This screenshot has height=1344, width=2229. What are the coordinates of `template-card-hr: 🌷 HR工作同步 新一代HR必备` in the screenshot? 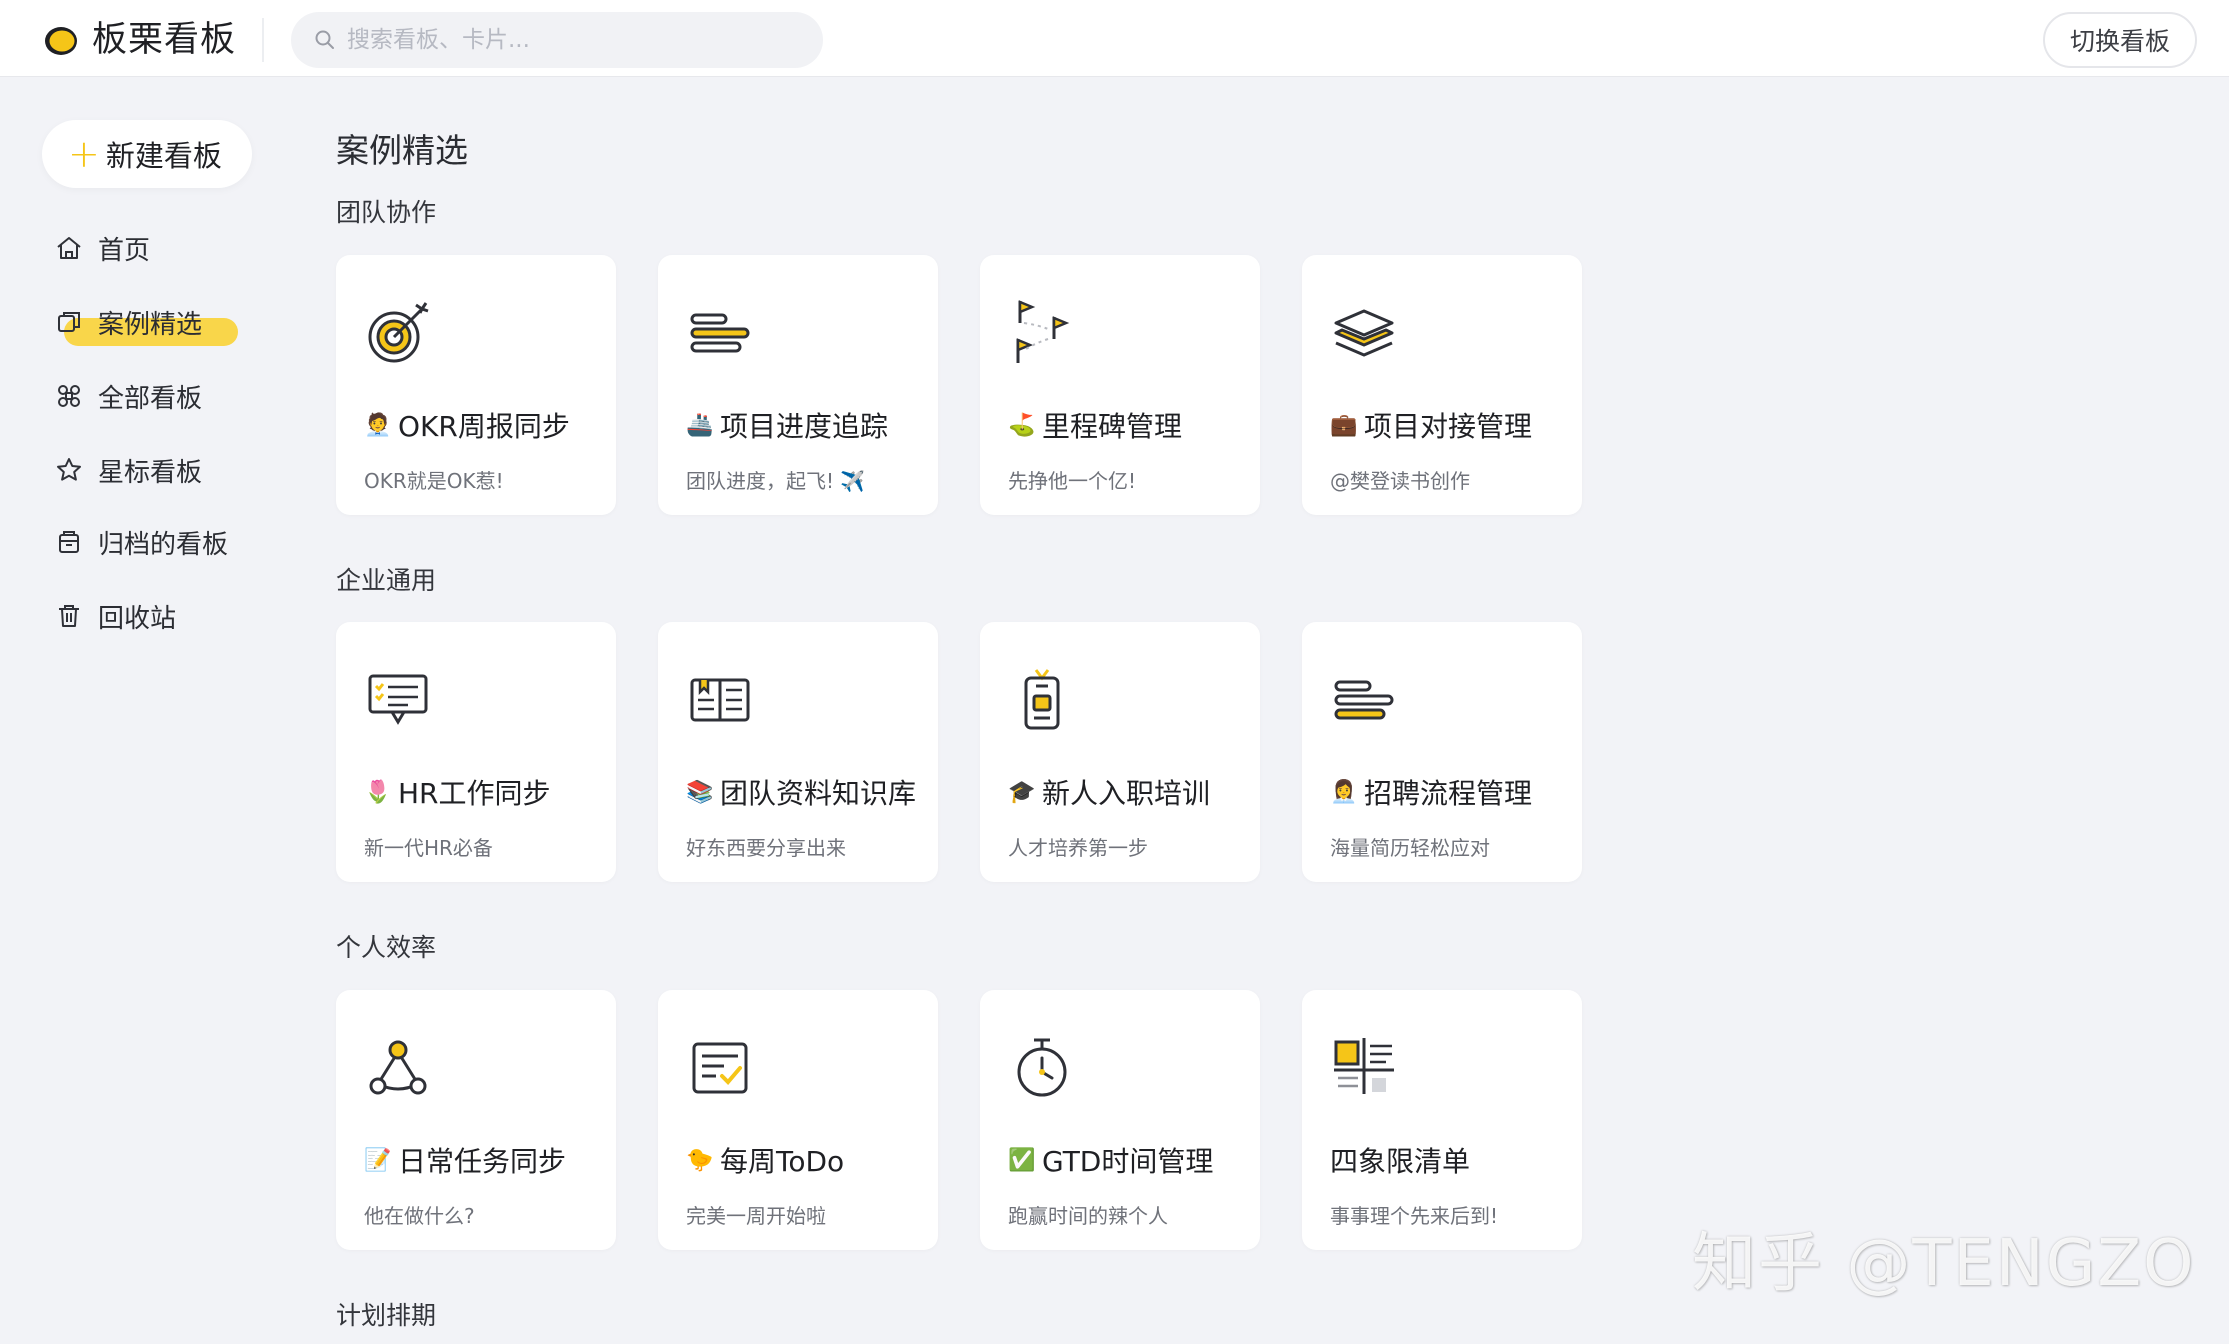 It's located at (476, 752).